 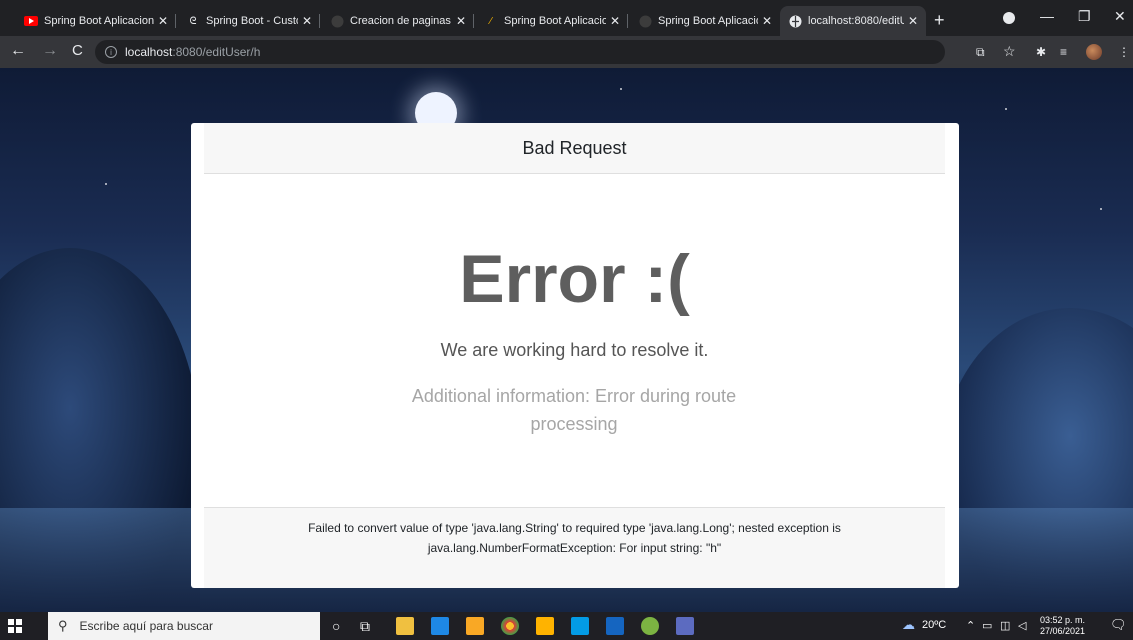 What do you see at coordinates (50, 51) in the screenshot?
I see `forward-icon: →` at bounding box center [50, 51].